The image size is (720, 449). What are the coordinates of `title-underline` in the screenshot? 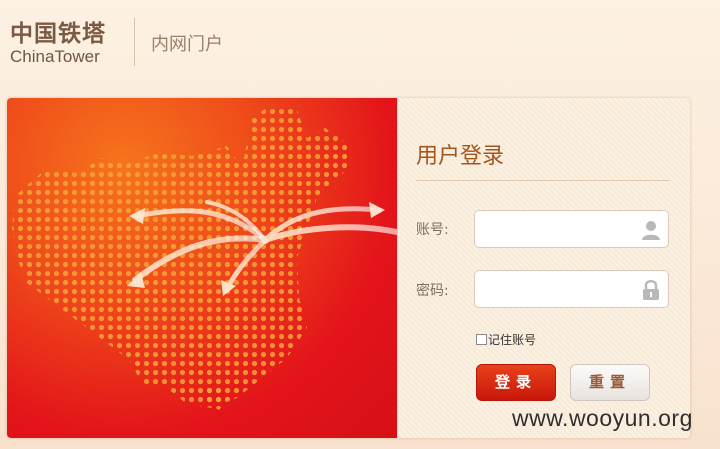 It's located at (542, 180).